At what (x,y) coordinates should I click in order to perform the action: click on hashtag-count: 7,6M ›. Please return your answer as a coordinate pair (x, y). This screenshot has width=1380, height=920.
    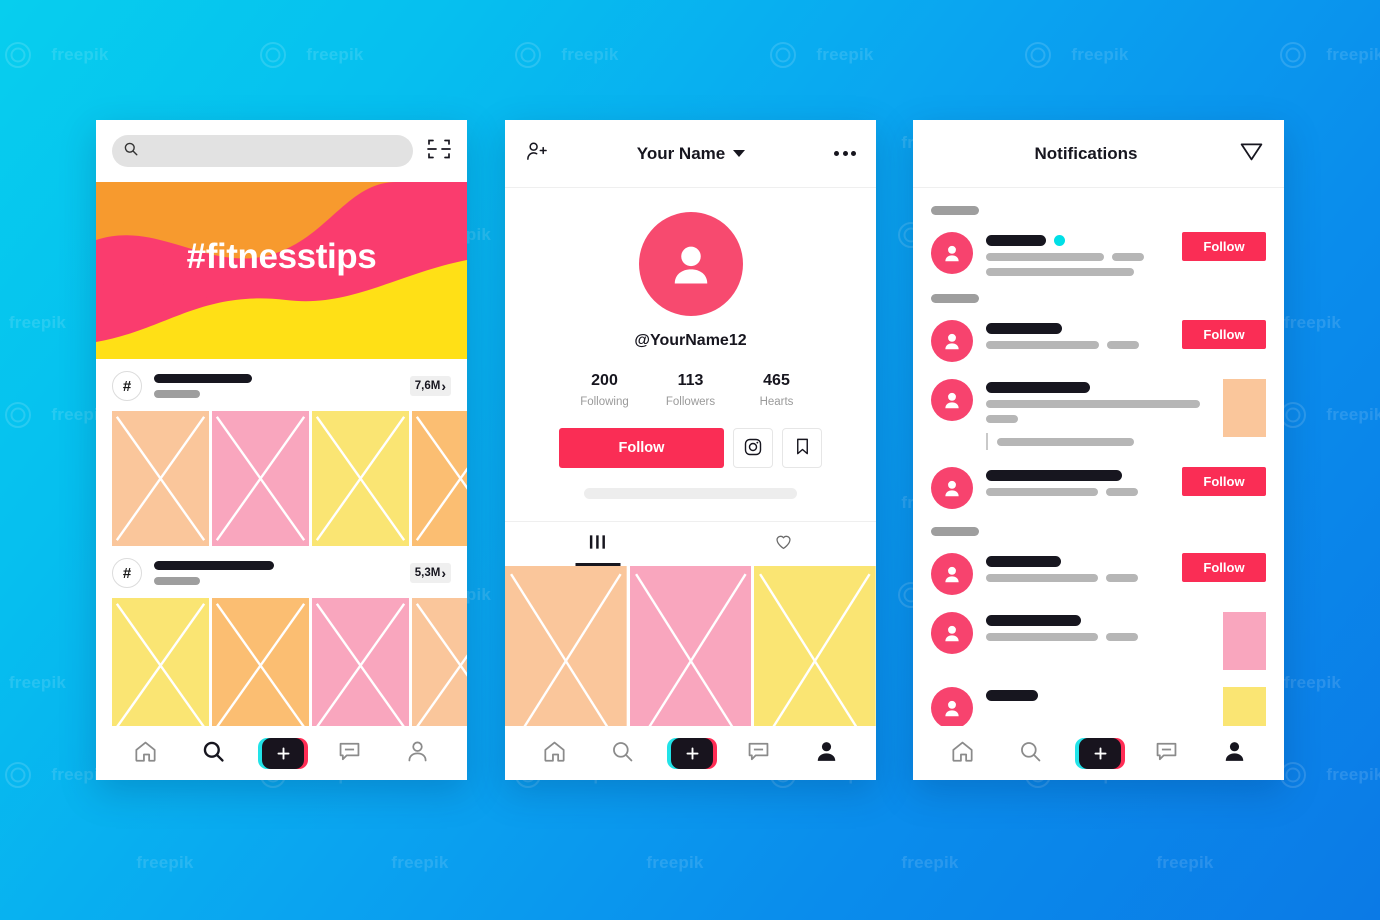
    Looking at the image, I should click on (430, 386).